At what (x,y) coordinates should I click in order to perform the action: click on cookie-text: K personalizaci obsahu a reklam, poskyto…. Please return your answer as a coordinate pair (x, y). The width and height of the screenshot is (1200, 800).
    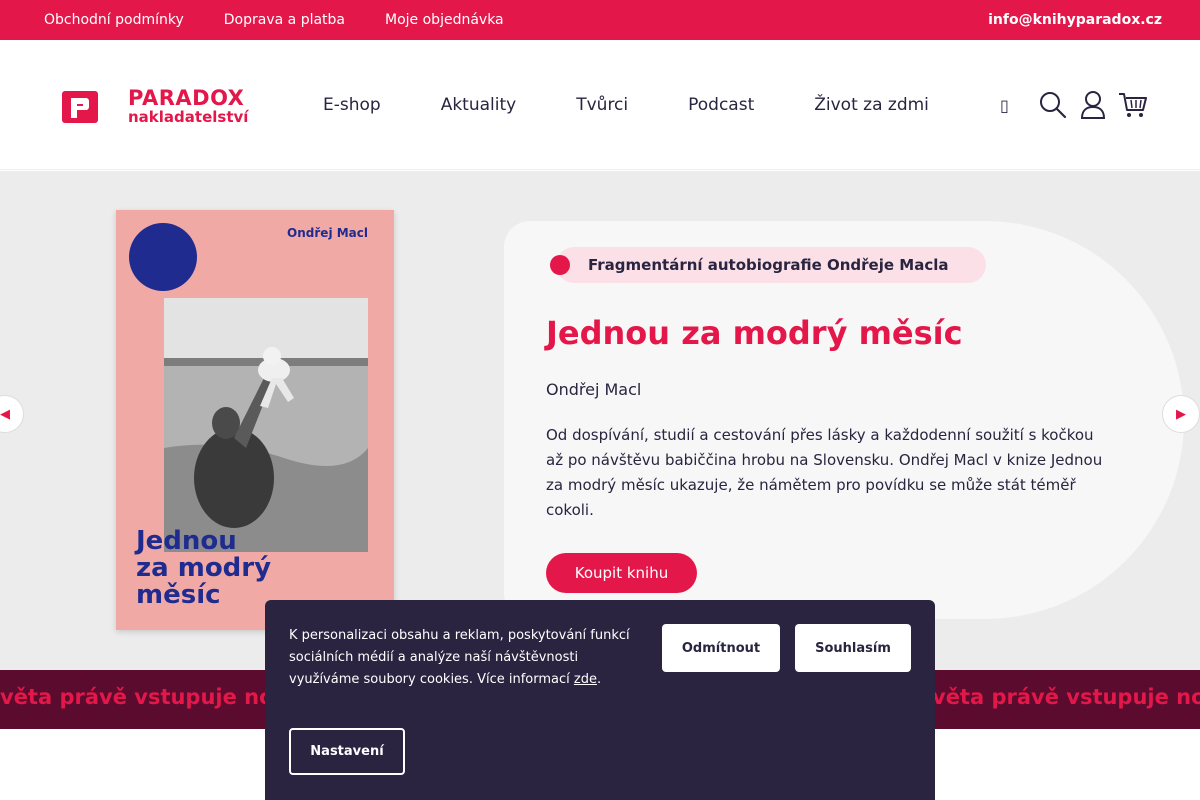
    Looking at the image, I should click on (464, 658).